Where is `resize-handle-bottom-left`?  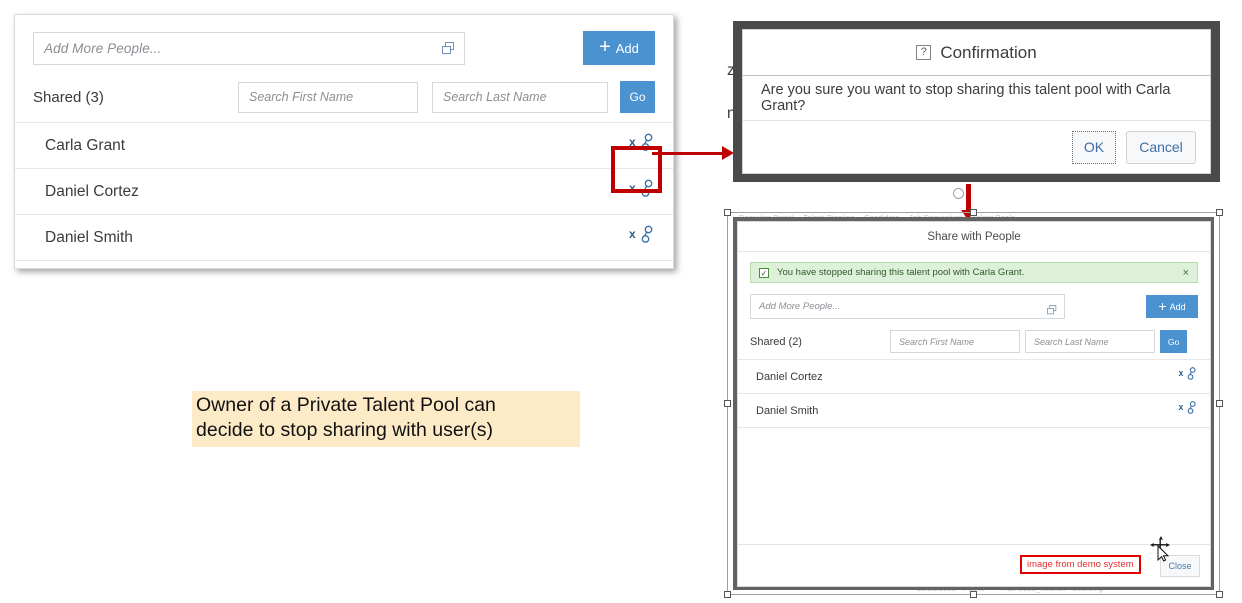
resize-handle-bottom-left is located at coordinates (727, 594).